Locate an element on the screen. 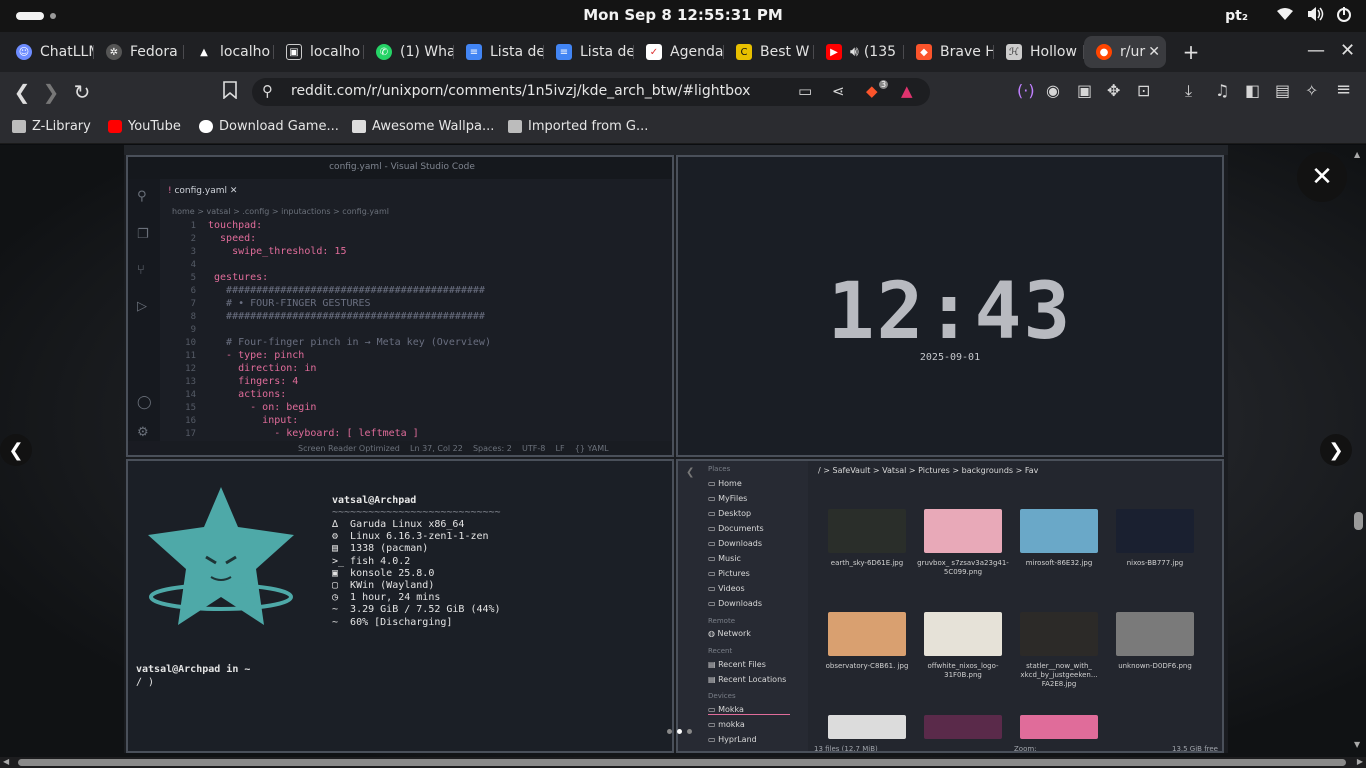 The image size is (1366, 768). close-lightbox-button: ✕ is located at coordinates (1322, 177).